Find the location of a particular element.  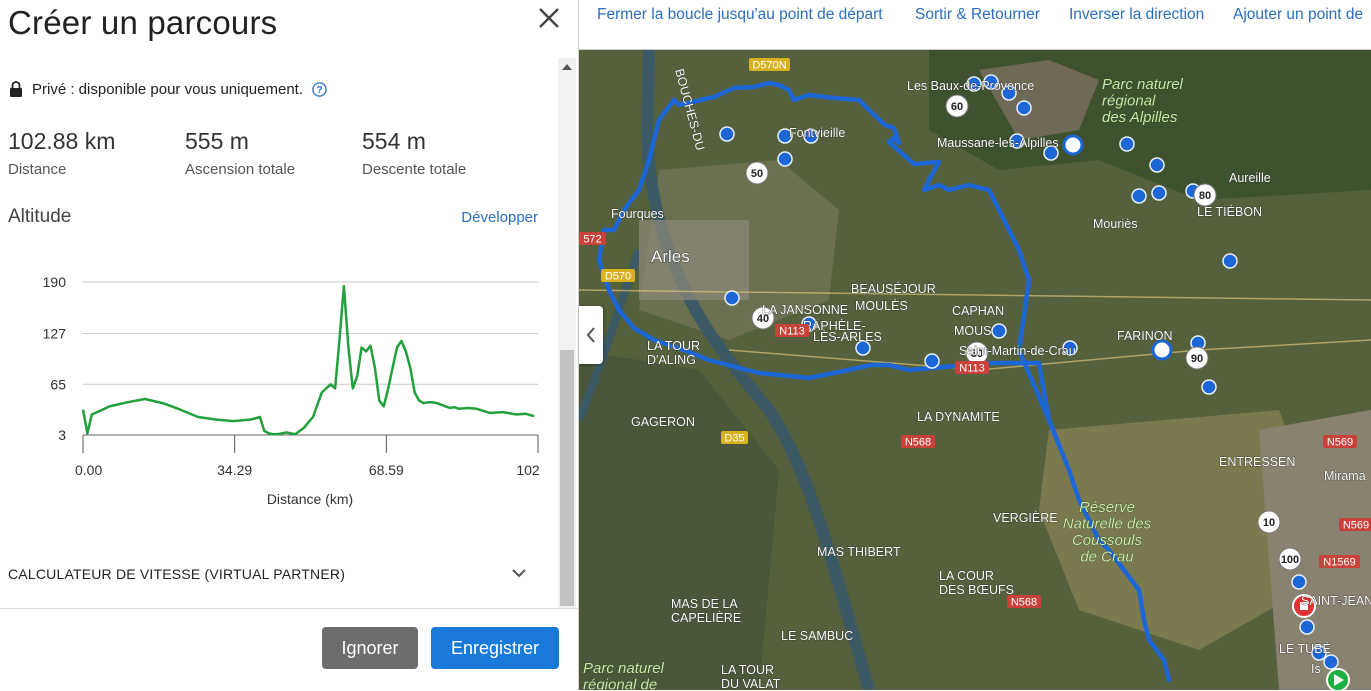

chevron-down-icon is located at coordinates (519, 573).